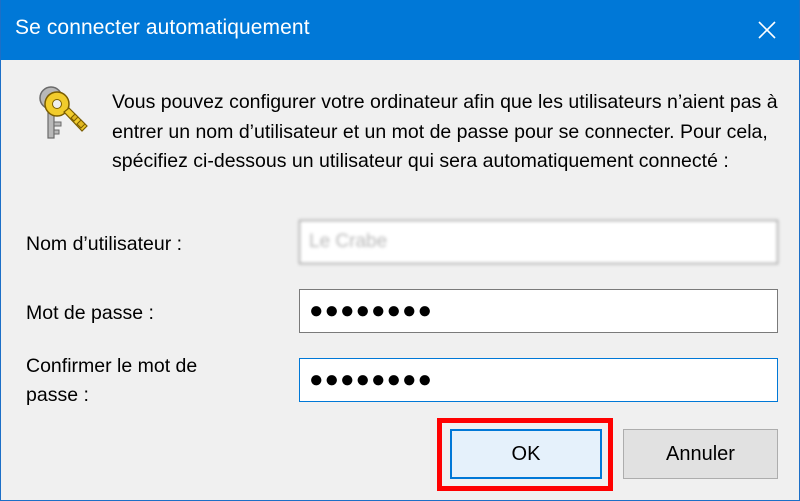 The image size is (800, 501). What do you see at coordinates (538, 242) in the screenshot?
I see `username-input` at bounding box center [538, 242].